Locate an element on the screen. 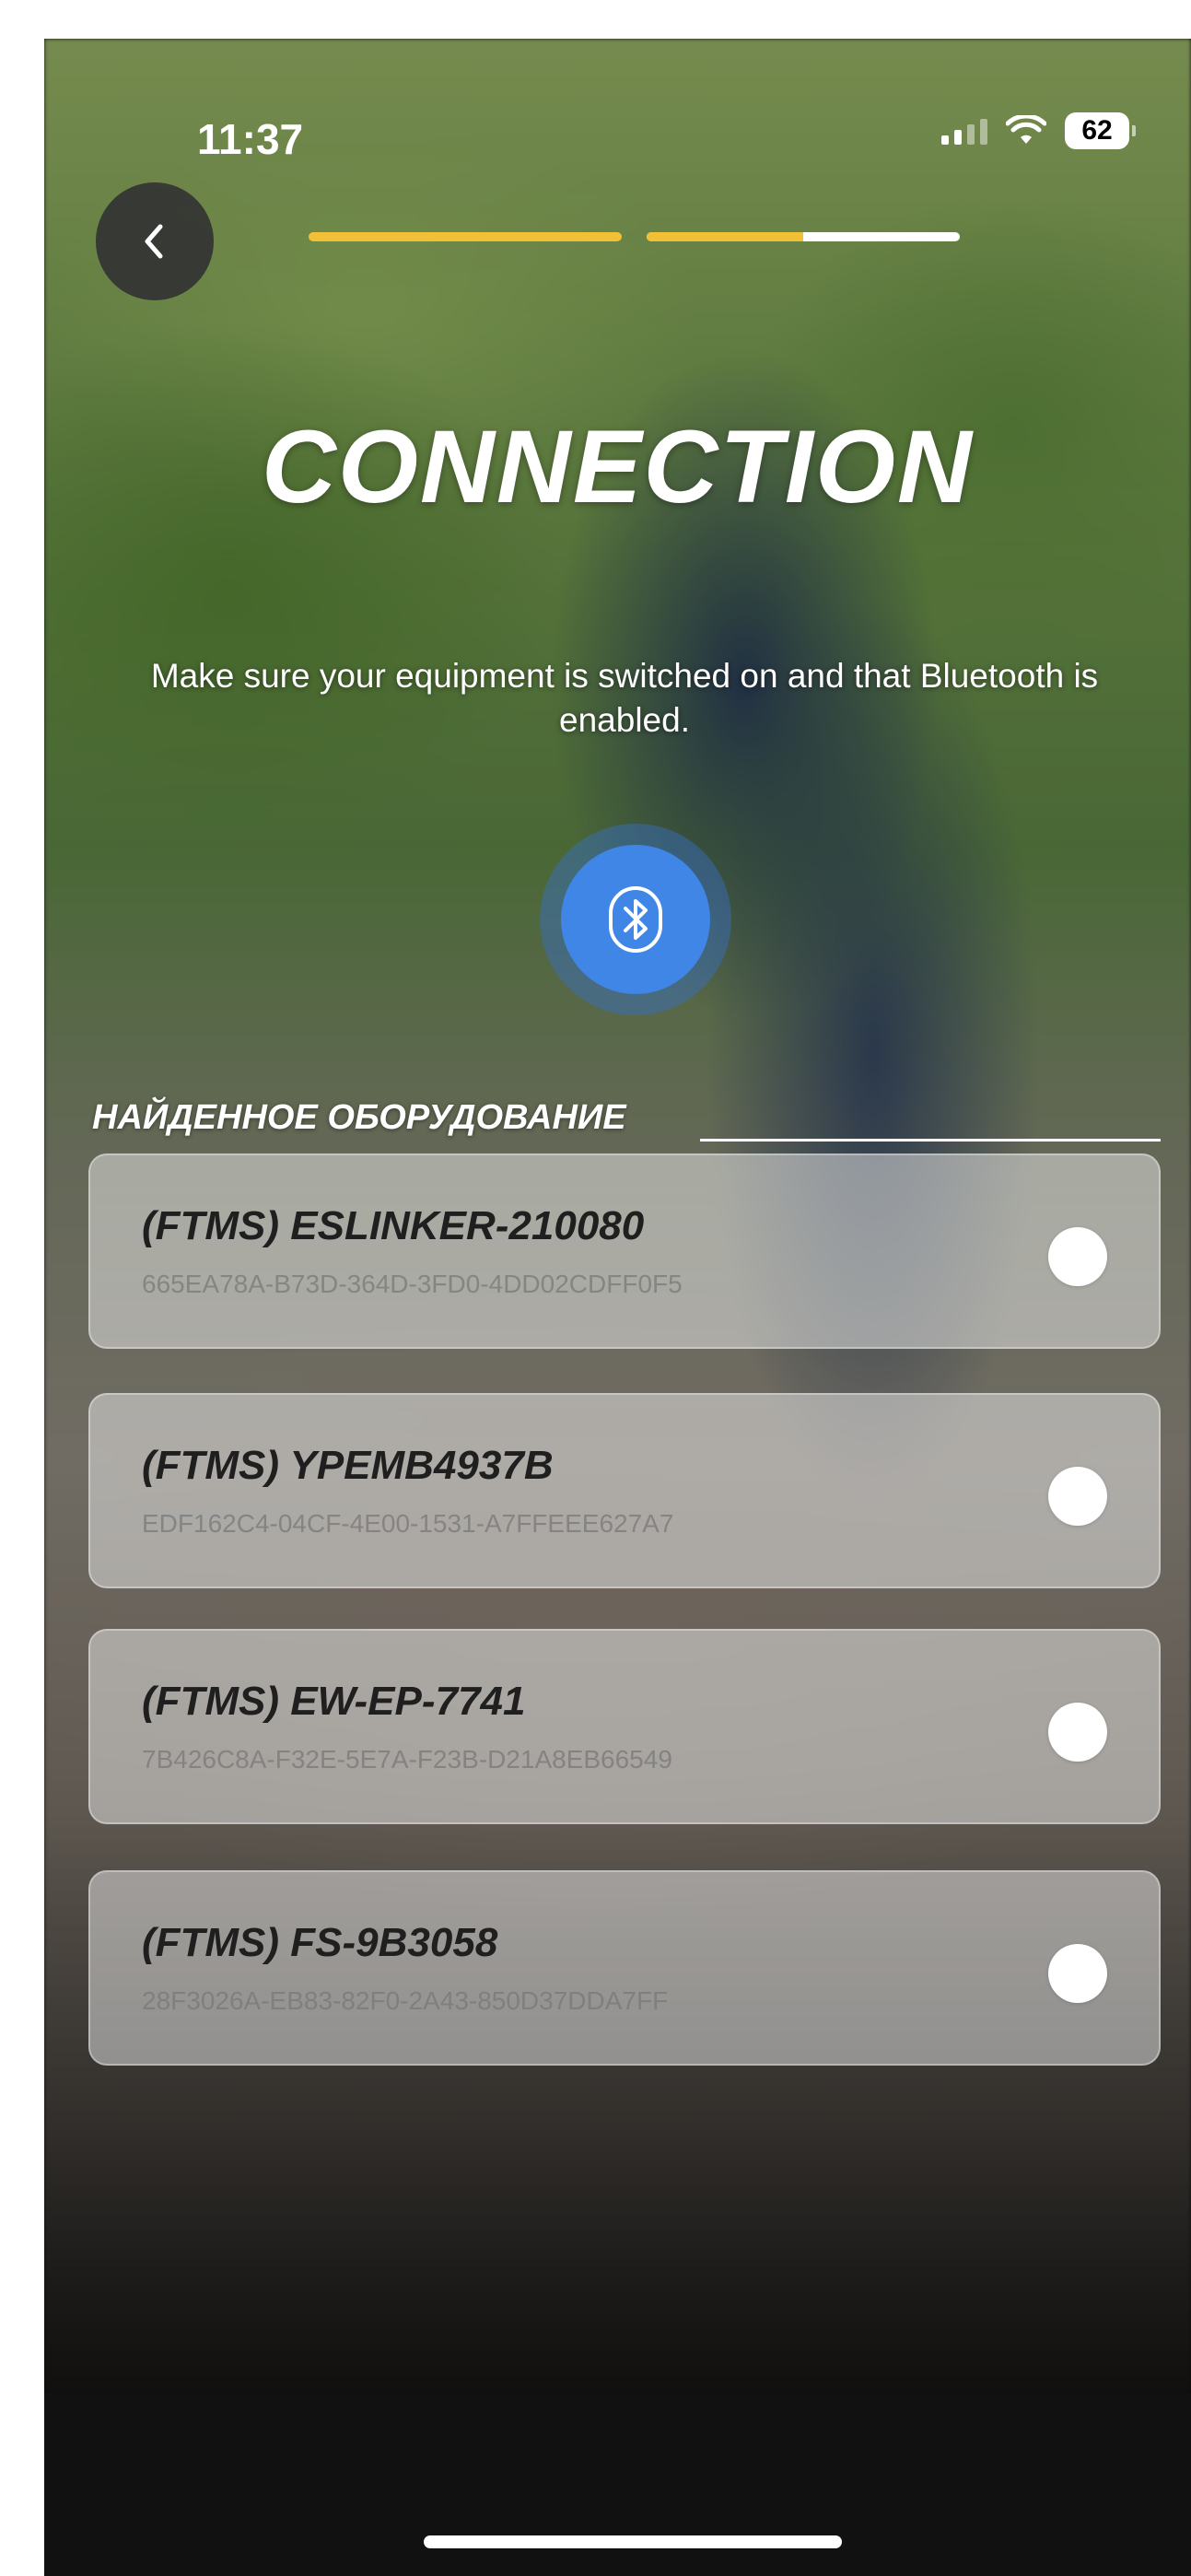  bluetooth-scan-button is located at coordinates (635, 919).